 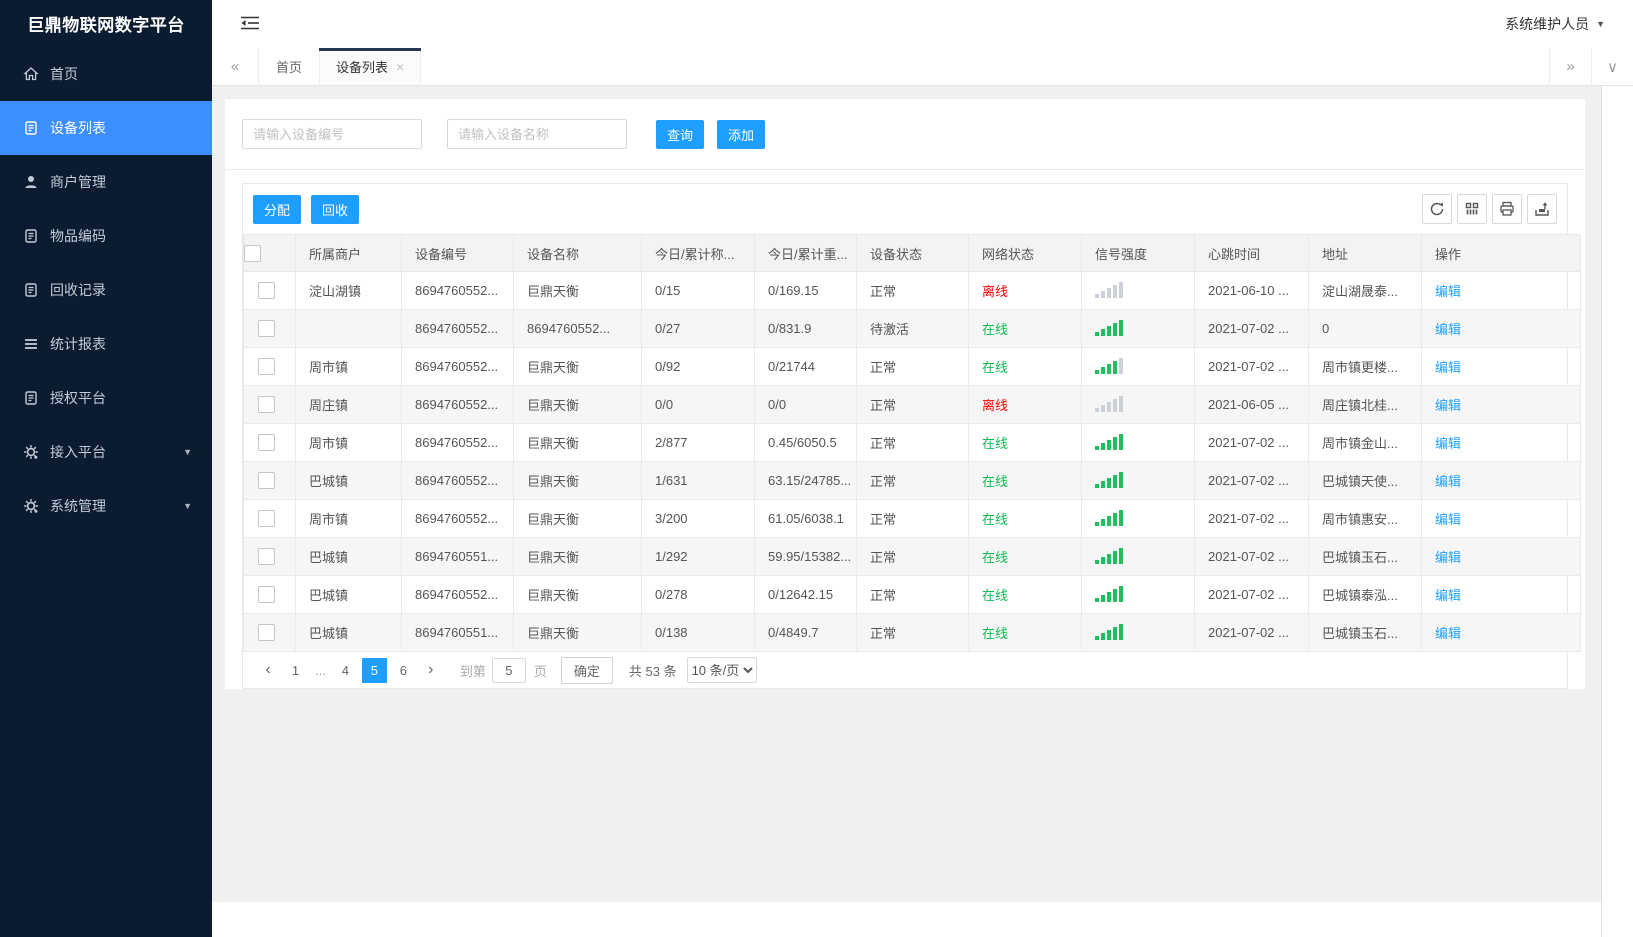 I want to click on prev-page-button: ‹, so click(x=268, y=670).